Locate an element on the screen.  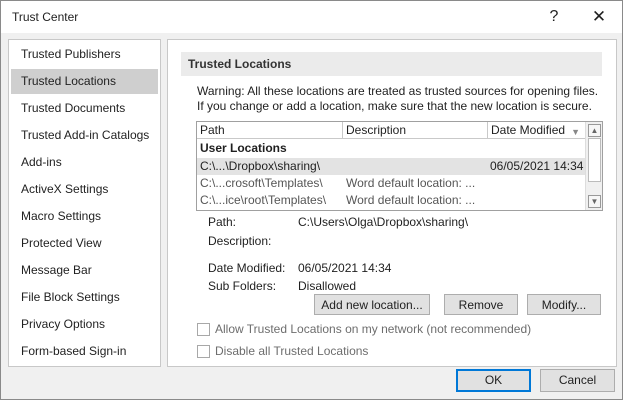
sidebar-item-form-based-sign-in: Form-based Sign-in is located at coordinates (84, 351).